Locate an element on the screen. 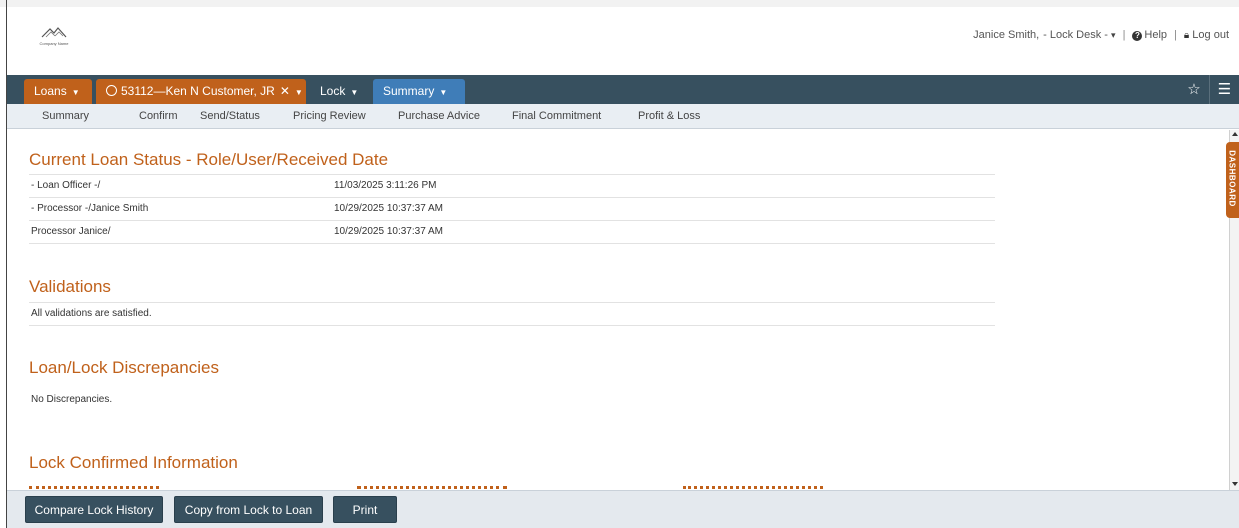  table-row: - Loan Officer -/ 11/03/2025 3:11:26 PM is located at coordinates (512, 186).